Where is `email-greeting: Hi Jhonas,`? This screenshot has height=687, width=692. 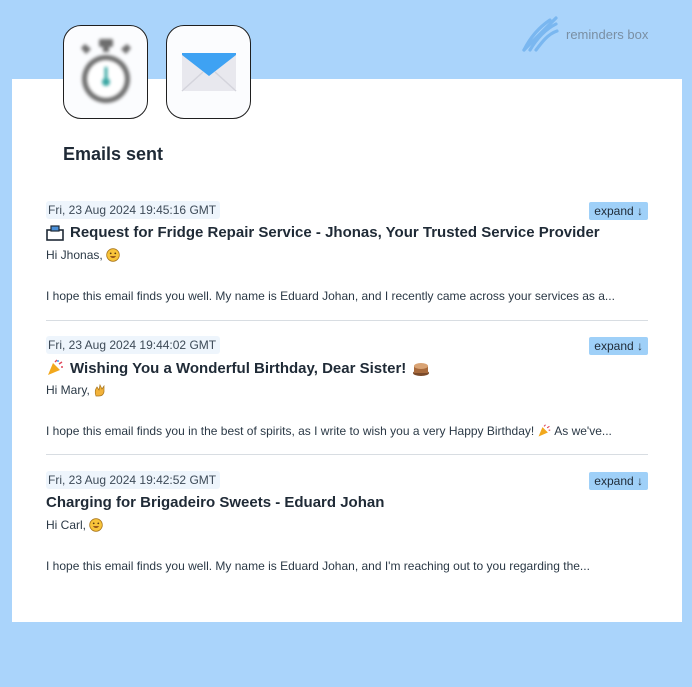
email-greeting: Hi Jhonas, is located at coordinates (83, 255).